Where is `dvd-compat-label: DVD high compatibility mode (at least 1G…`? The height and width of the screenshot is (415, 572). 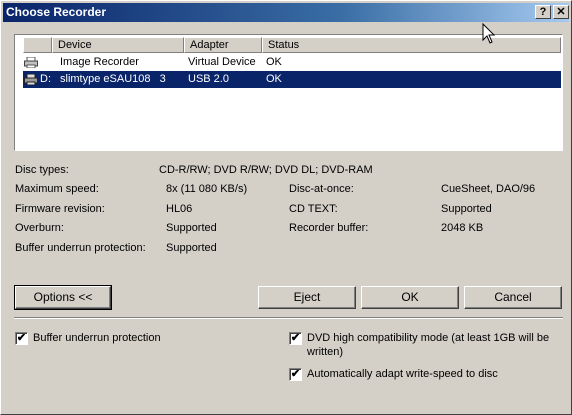
dvd-compat-label: DVD high compatibility mode (at least 1G… is located at coordinates (428, 338).